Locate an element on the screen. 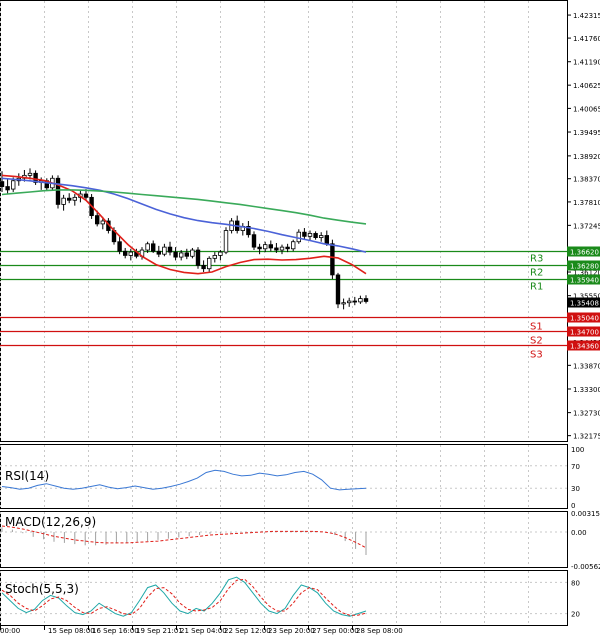 Image resolution: width=600 pixels, height=640 pixels. level-label-r1: R1 is located at coordinates (536, 287).